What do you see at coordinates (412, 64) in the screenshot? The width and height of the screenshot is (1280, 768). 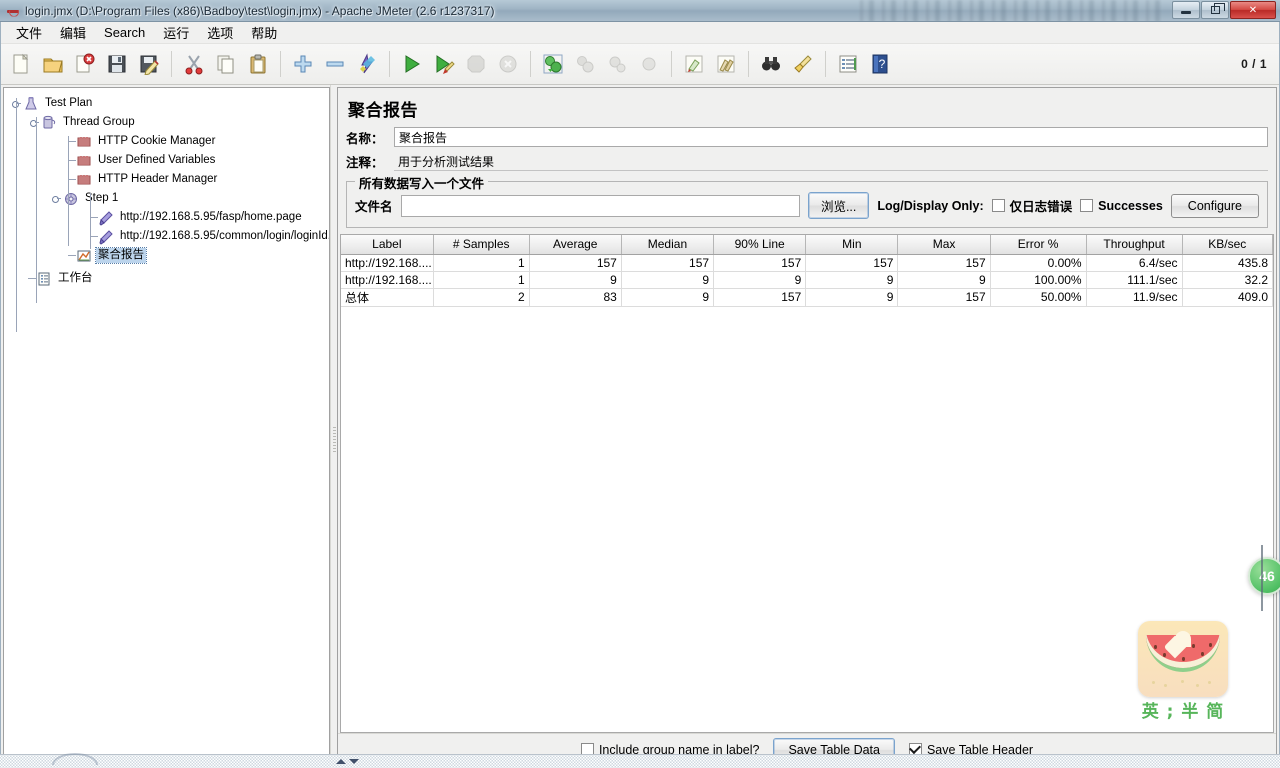 I see `start-play-icon` at bounding box center [412, 64].